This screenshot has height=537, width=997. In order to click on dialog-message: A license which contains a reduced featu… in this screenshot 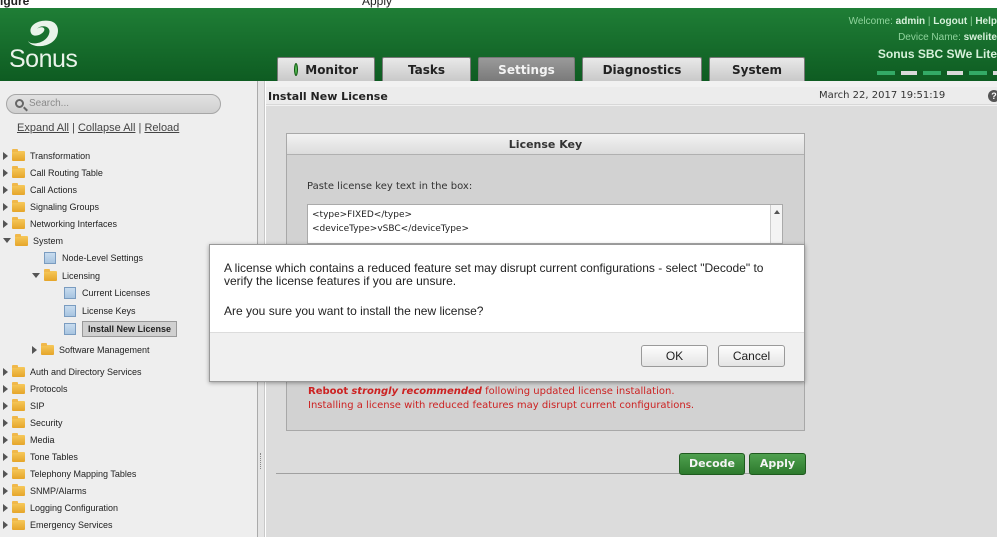, I will do `click(494, 274)`.